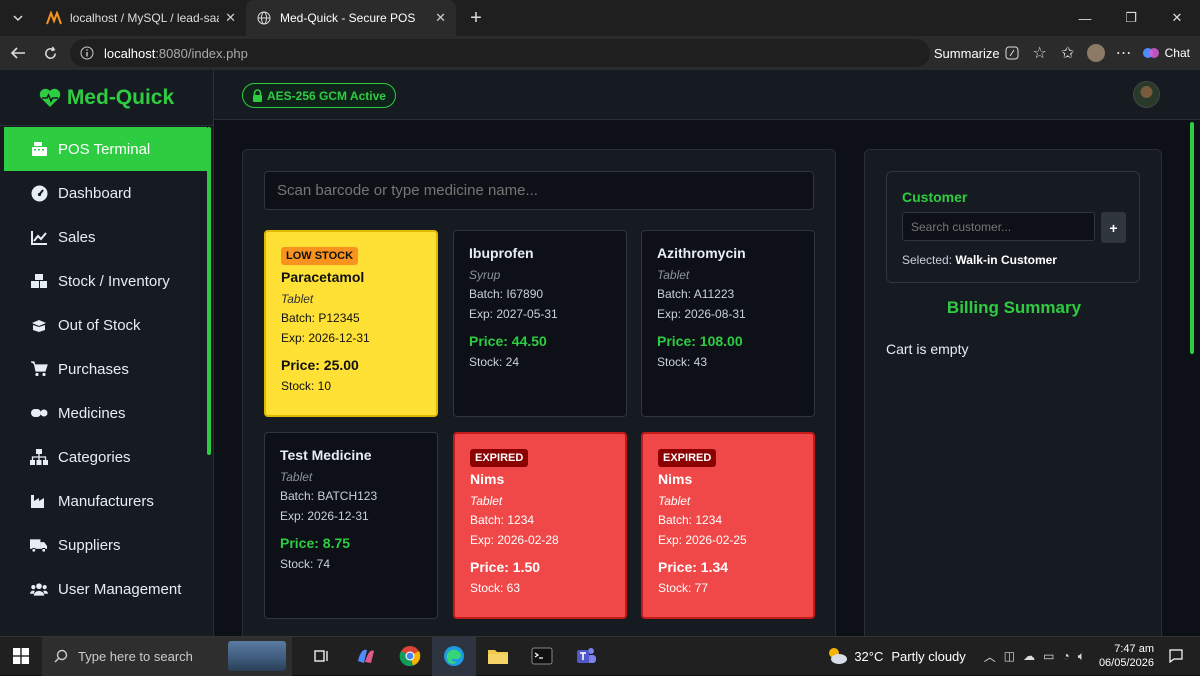 This screenshot has width=1200, height=676. What do you see at coordinates (326, 95) in the screenshot?
I see `security-badge-label: AES-256 GCM Active` at bounding box center [326, 95].